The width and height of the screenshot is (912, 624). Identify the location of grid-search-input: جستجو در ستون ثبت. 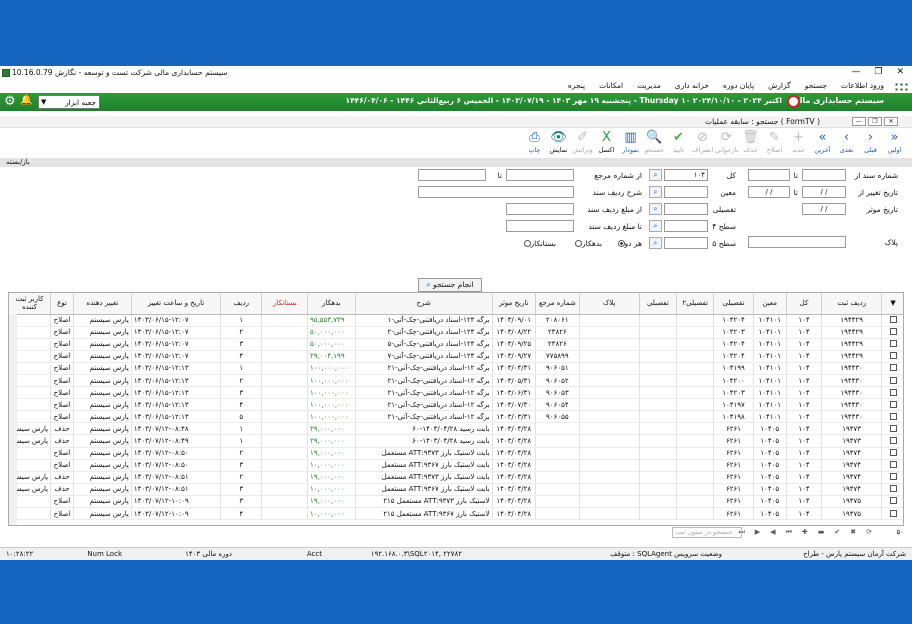
(707, 532).